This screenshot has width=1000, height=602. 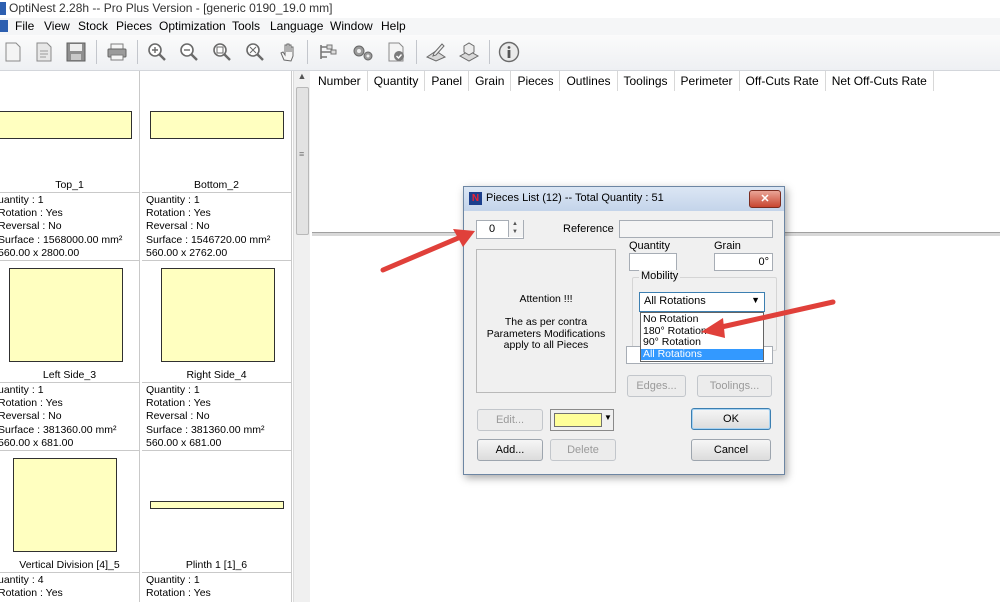 What do you see at coordinates (76, 52) in the screenshot?
I see `save-icon` at bounding box center [76, 52].